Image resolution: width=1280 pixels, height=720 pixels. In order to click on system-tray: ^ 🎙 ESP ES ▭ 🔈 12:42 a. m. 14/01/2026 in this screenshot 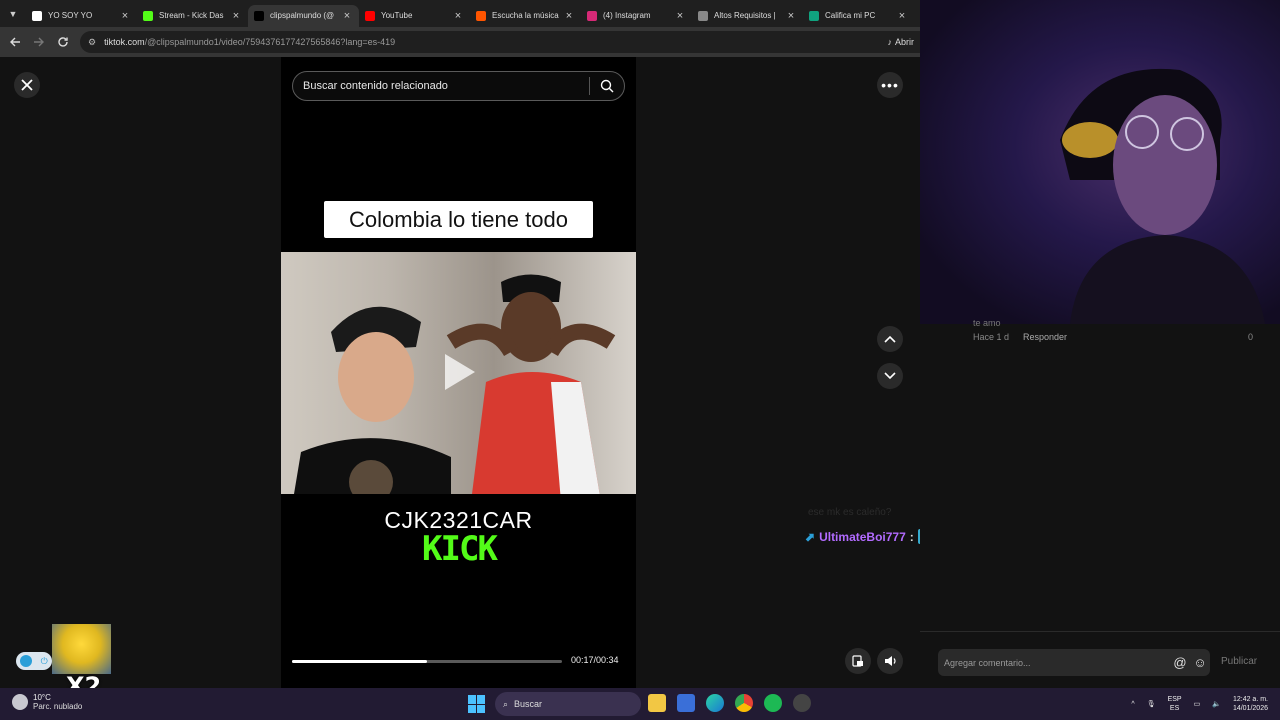, I will do `click(1193, 704)`.